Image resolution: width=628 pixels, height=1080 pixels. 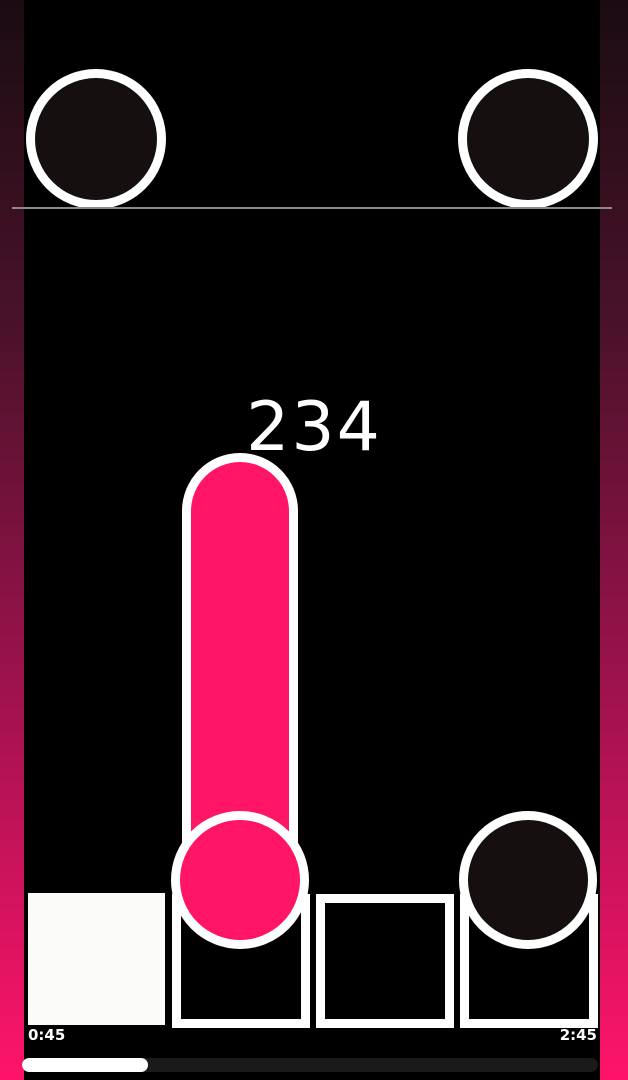 What do you see at coordinates (85, 1065) in the screenshot?
I see `song-progress-fill` at bounding box center [85, 1065].